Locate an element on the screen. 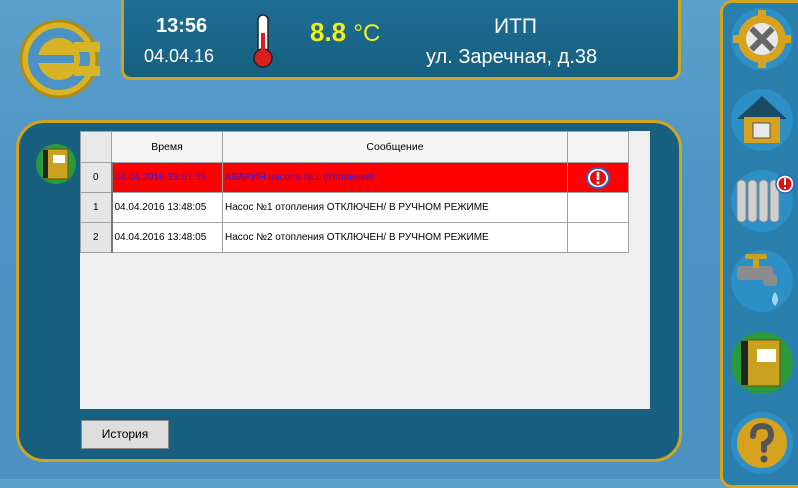 The height and width of the screenshot is (488, 798). help-icon is located at coordinates (762, 443).